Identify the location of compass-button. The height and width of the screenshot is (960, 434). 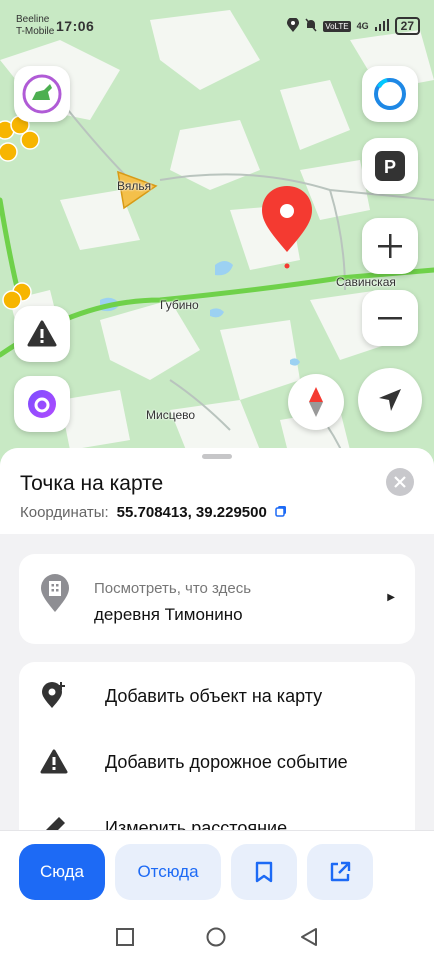
(316, 402).